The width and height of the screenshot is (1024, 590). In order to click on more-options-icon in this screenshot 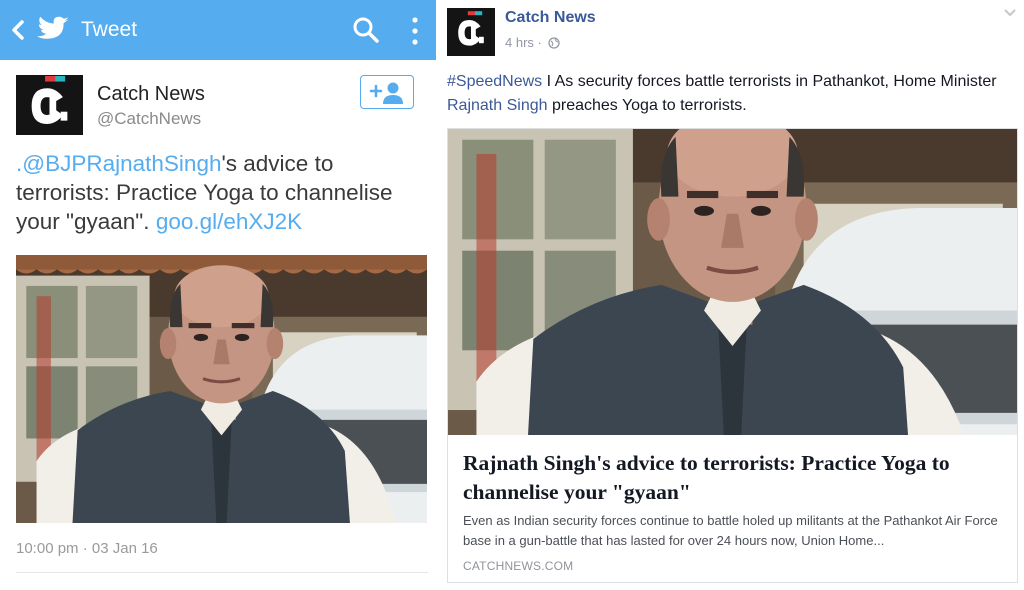, I will do `click(415, 31)`.